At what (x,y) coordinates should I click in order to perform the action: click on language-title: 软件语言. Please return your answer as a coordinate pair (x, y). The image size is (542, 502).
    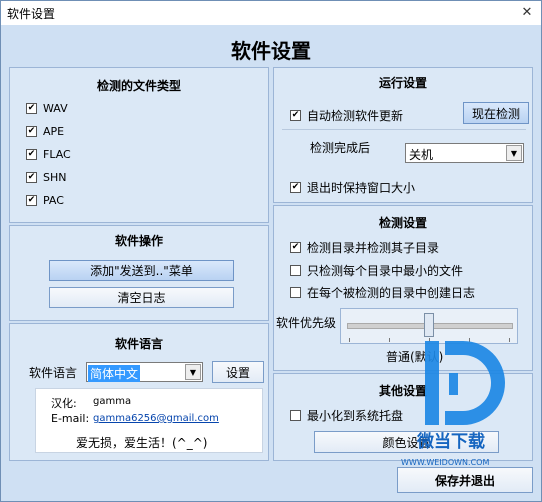
    Looking at the image, I should click on (138, 344).